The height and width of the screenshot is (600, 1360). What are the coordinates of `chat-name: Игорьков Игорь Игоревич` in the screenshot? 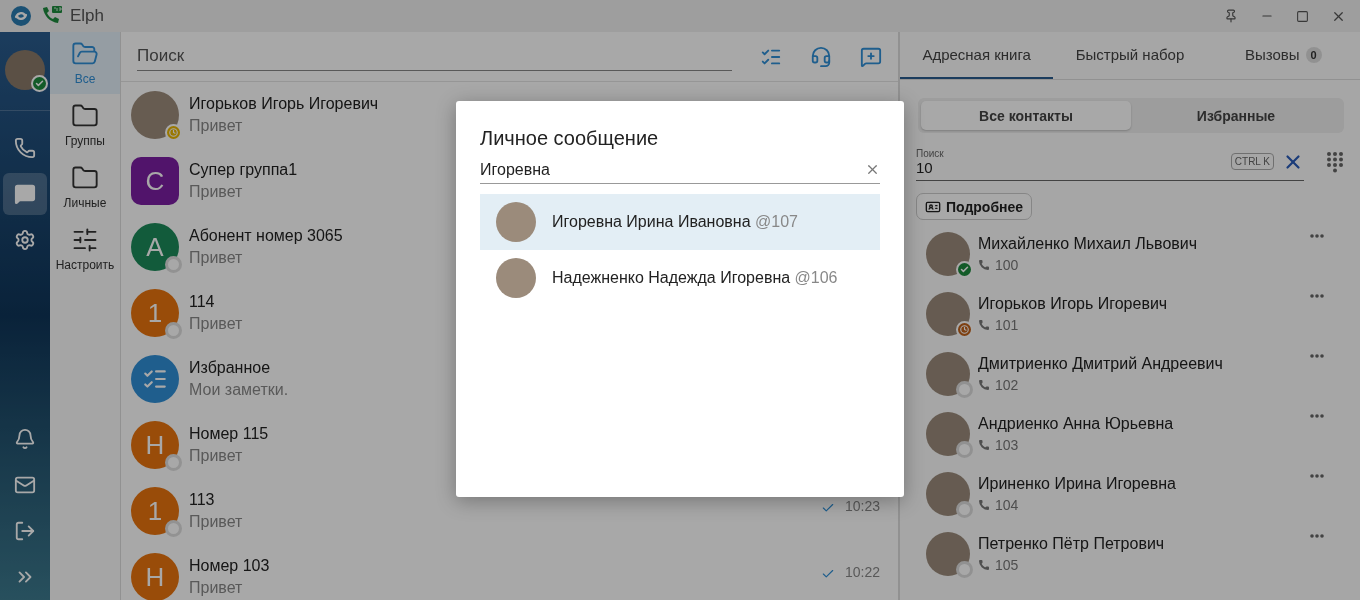 It's located at (284, 104).